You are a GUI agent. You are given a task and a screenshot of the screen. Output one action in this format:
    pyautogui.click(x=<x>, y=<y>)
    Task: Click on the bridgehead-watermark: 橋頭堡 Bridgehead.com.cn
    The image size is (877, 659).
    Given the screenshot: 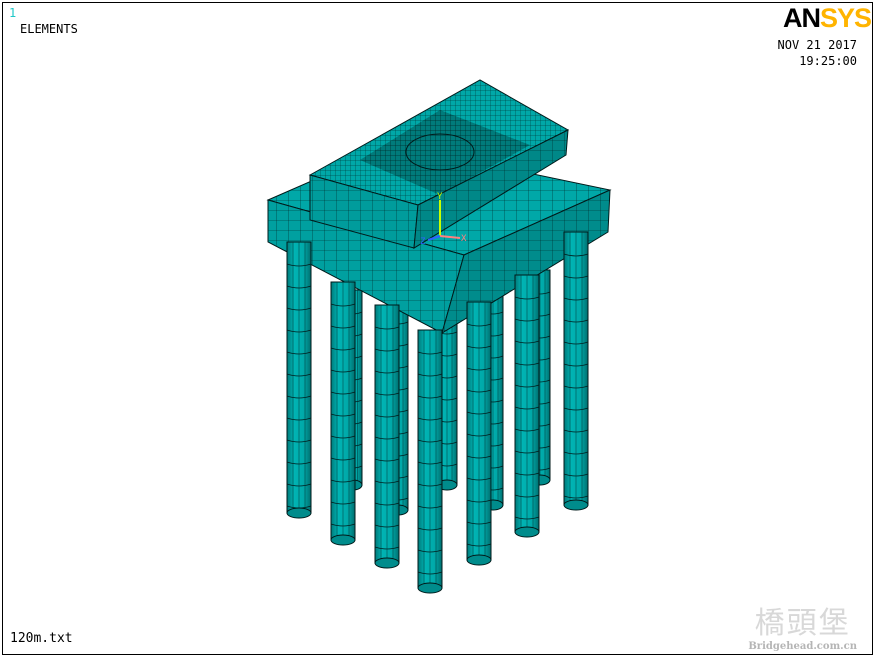 What is the action you would take?
    pyautogui.click(x=802, y=629)
    